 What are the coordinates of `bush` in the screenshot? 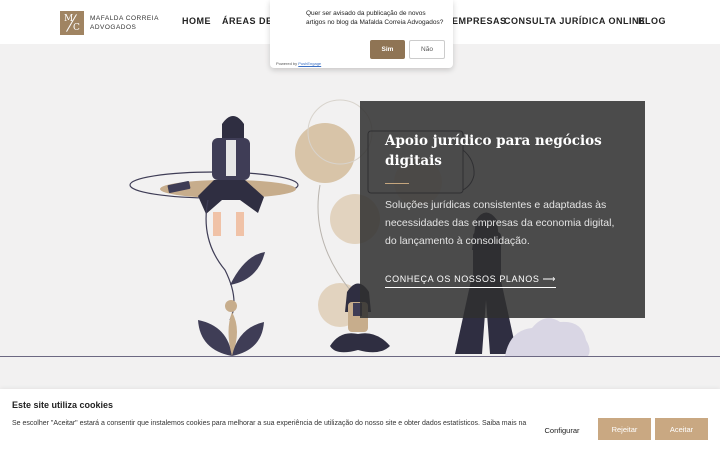 It's located at (547, 337).